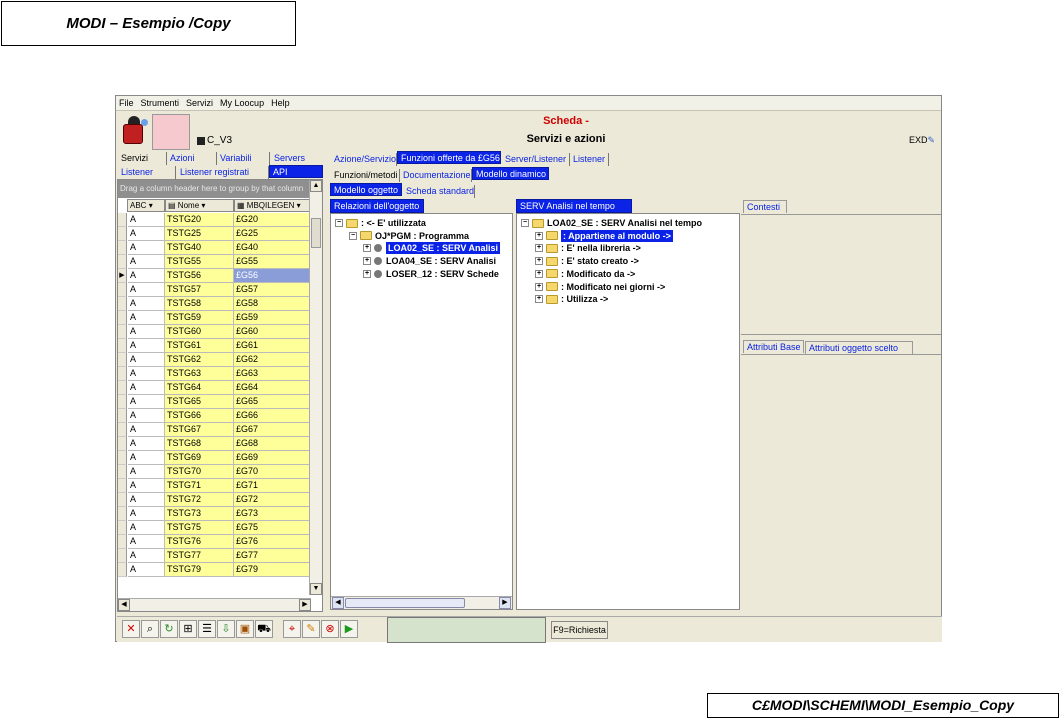 The image size is (1060, 719). I want to click on table-row: A TSTG70 £G70, so click(214, 472).